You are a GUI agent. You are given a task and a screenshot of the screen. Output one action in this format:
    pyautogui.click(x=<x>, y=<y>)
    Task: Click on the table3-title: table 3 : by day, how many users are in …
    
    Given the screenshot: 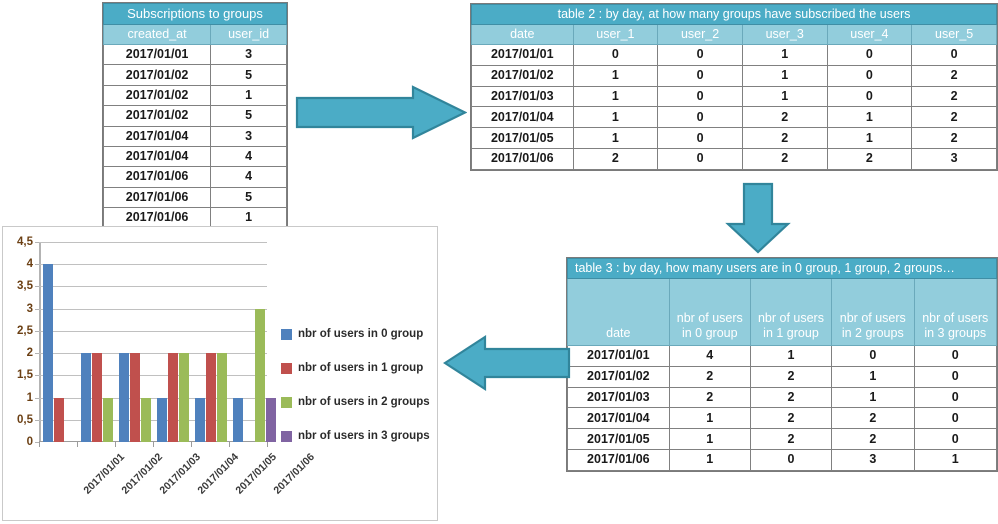 What is the action you would take?
    pyautogui.click(x=782, y=268)
    